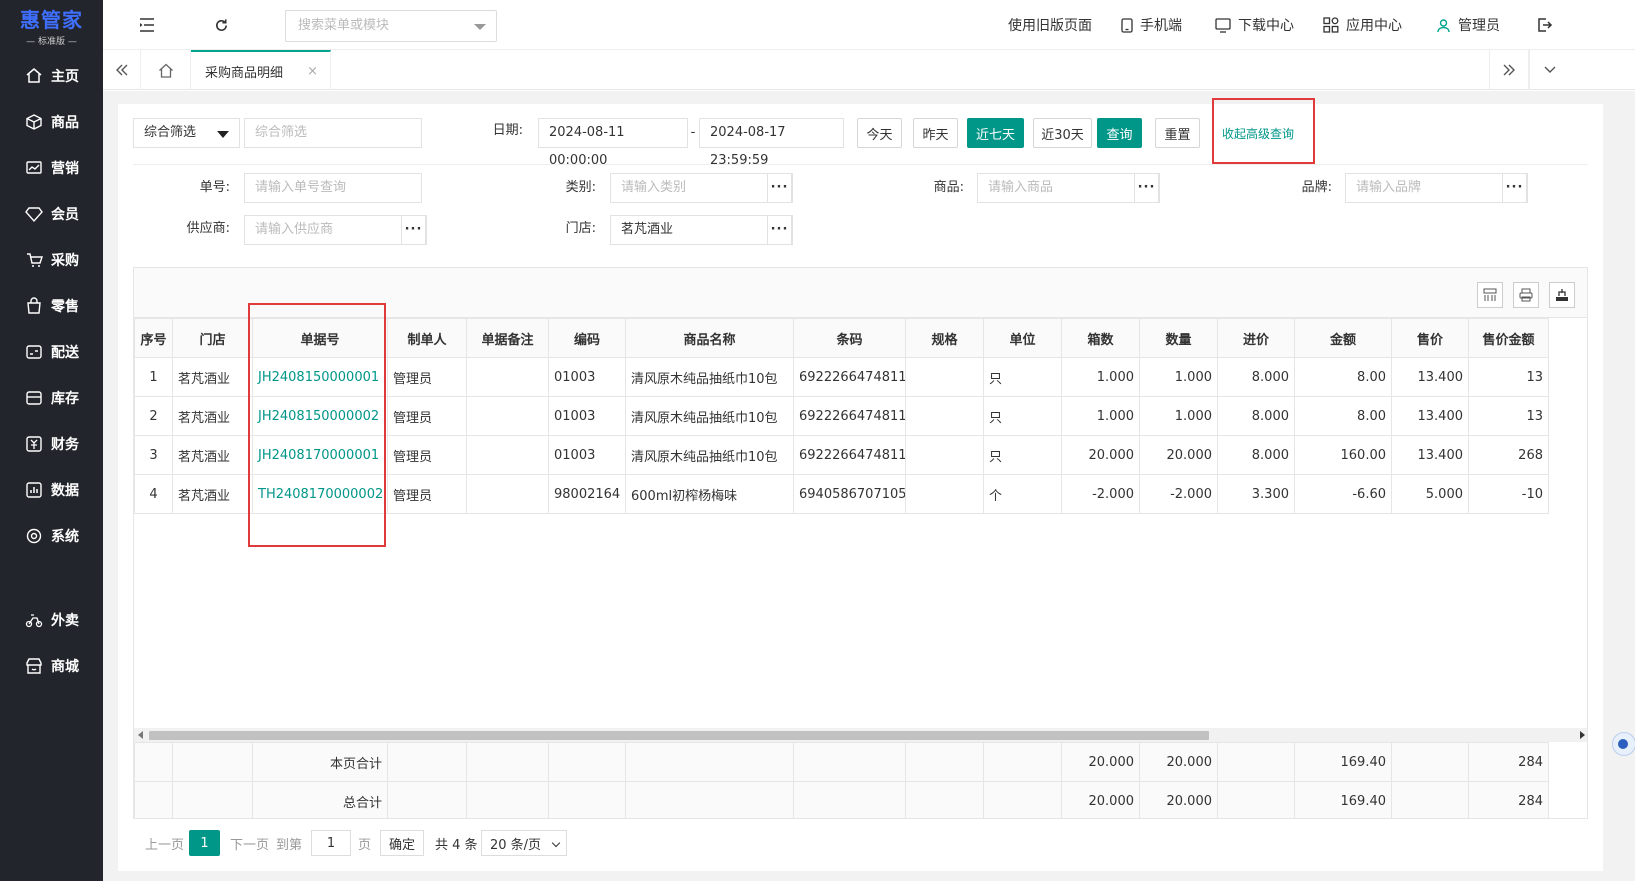  Describe the element at coordinates (1022, 338) in the screenshot. I see `column-header: 单位` at that location.